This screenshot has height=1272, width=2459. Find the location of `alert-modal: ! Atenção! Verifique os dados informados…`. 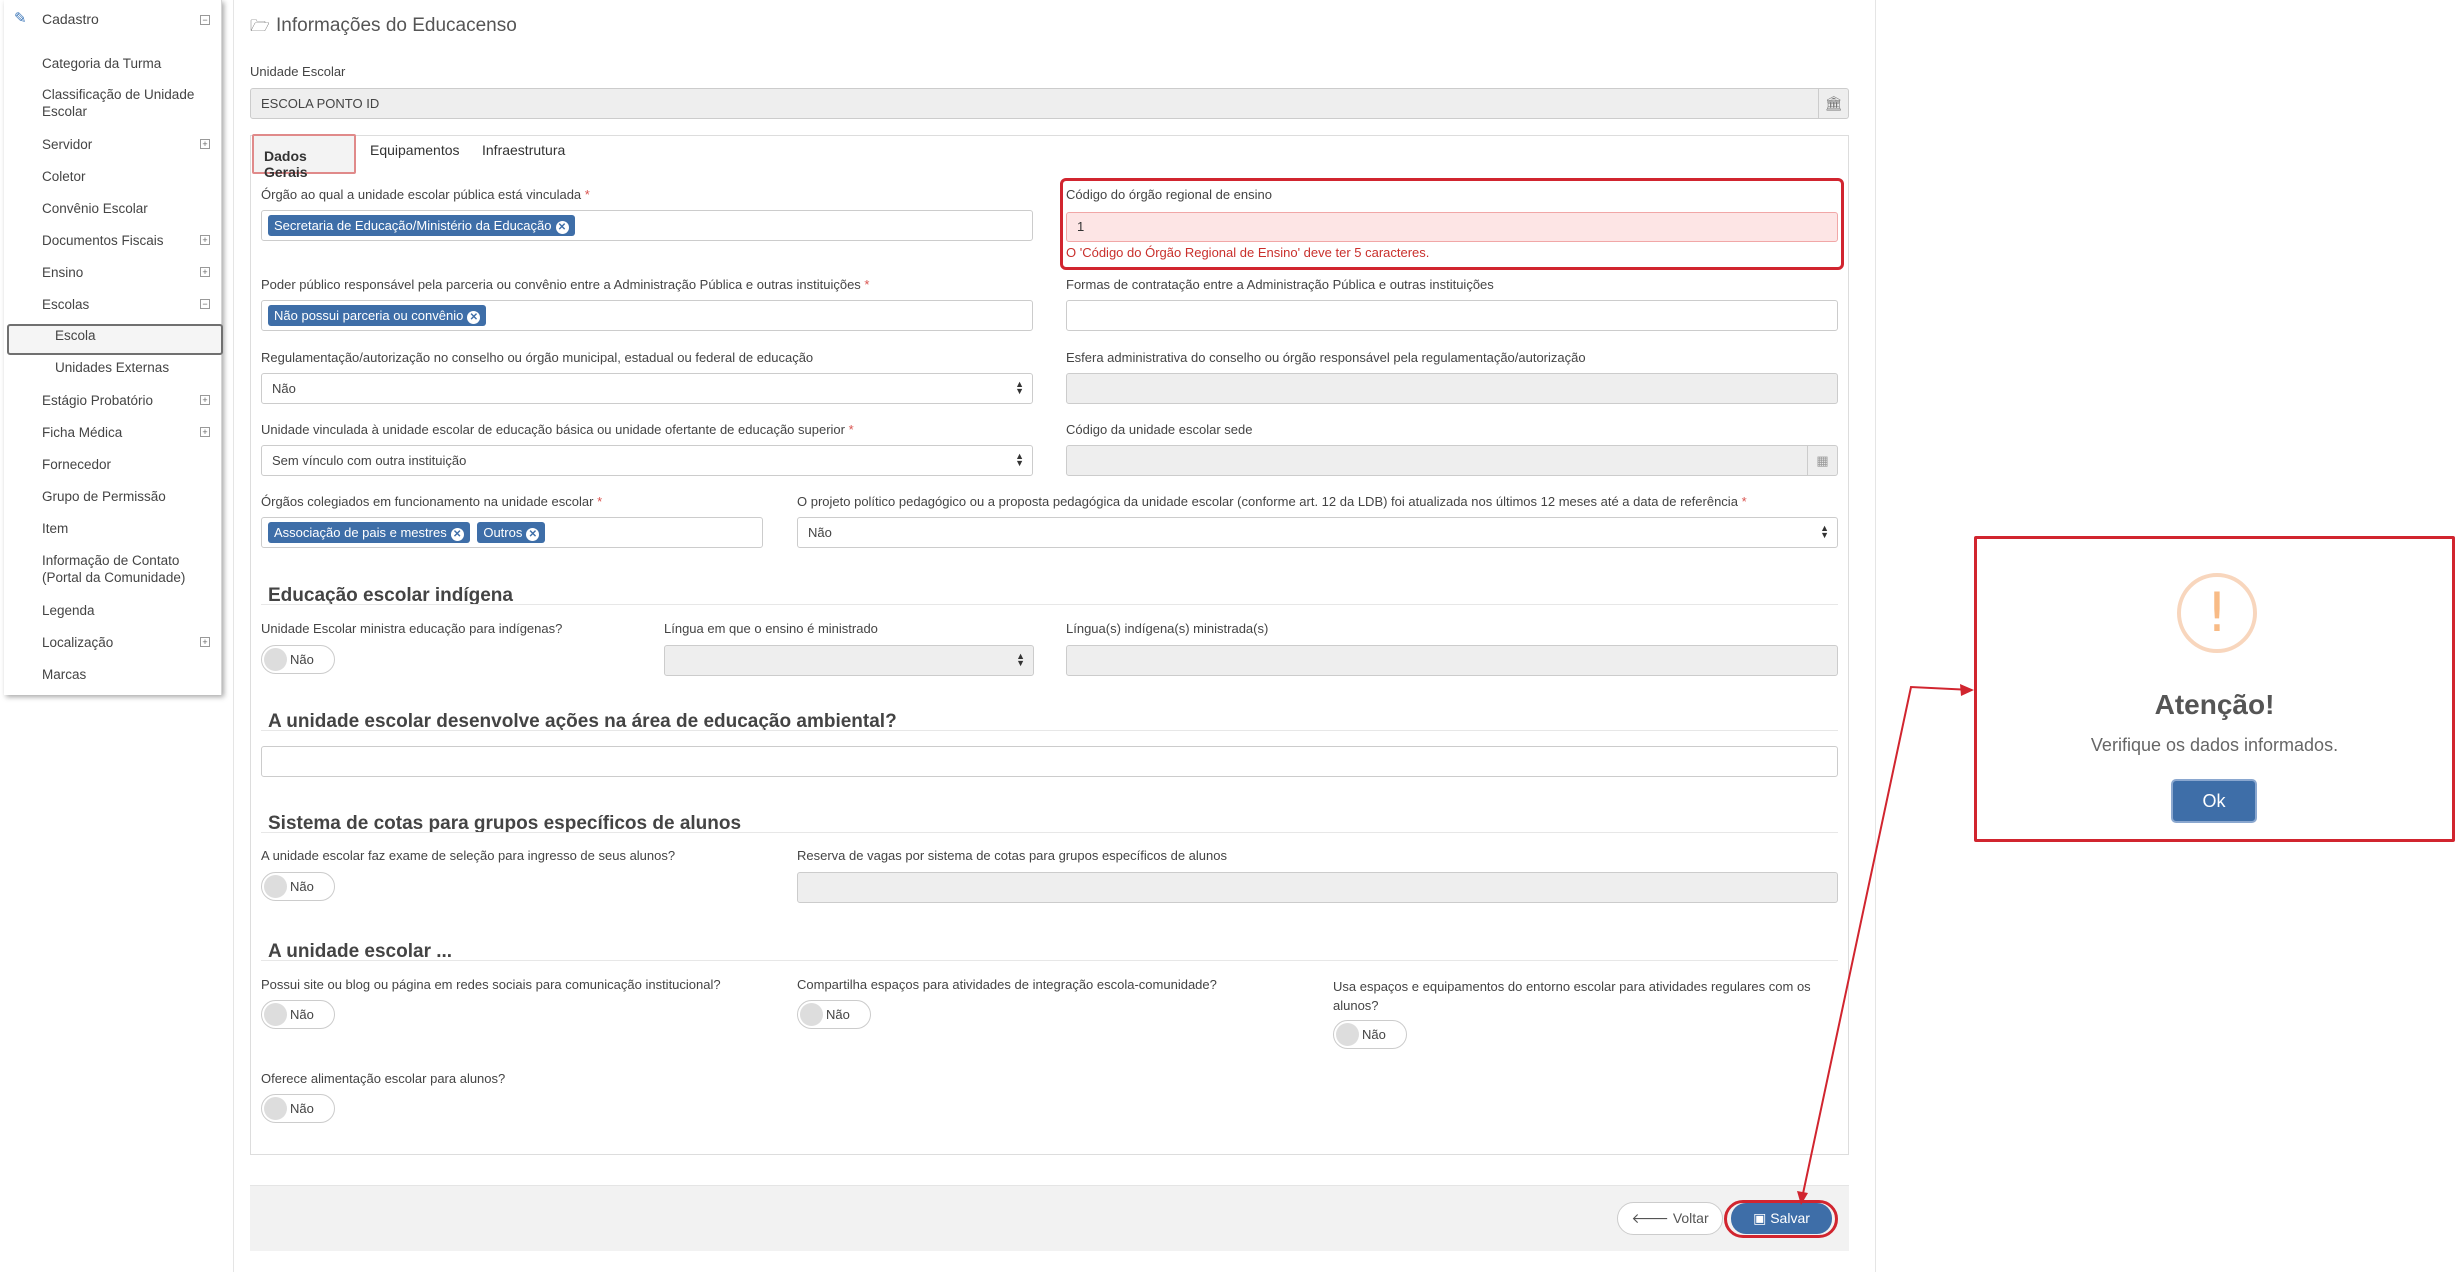

alert-modal: ! Atenção! Verifique os dados informados… is located at coordinates (2214, 689).